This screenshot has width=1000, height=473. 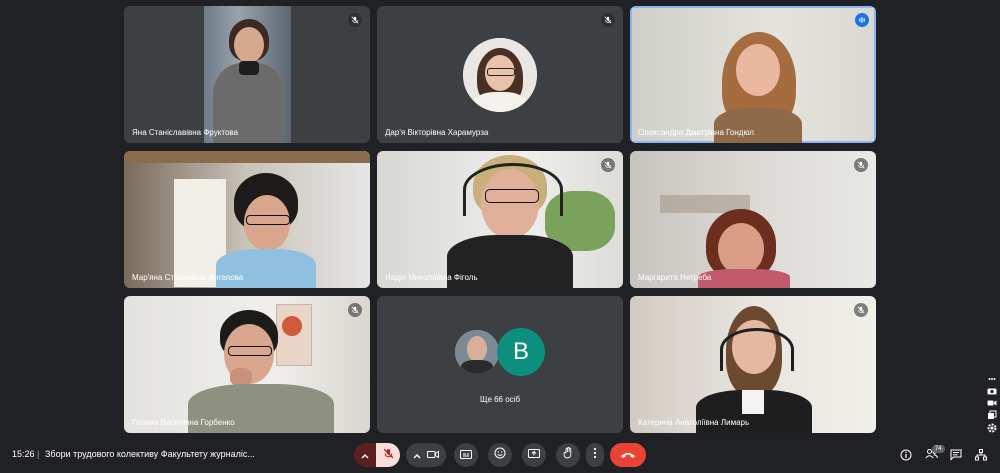 I want to click on participant-tile: Надія Миколаївна Фіголь, so click(x=500, y=219).